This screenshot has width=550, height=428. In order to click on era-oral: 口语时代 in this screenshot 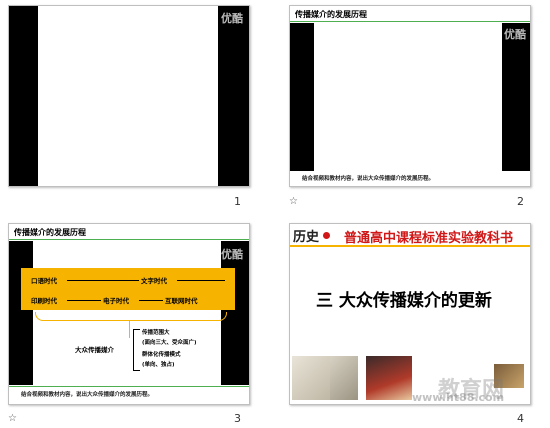, I will do `click(44, 281)`.